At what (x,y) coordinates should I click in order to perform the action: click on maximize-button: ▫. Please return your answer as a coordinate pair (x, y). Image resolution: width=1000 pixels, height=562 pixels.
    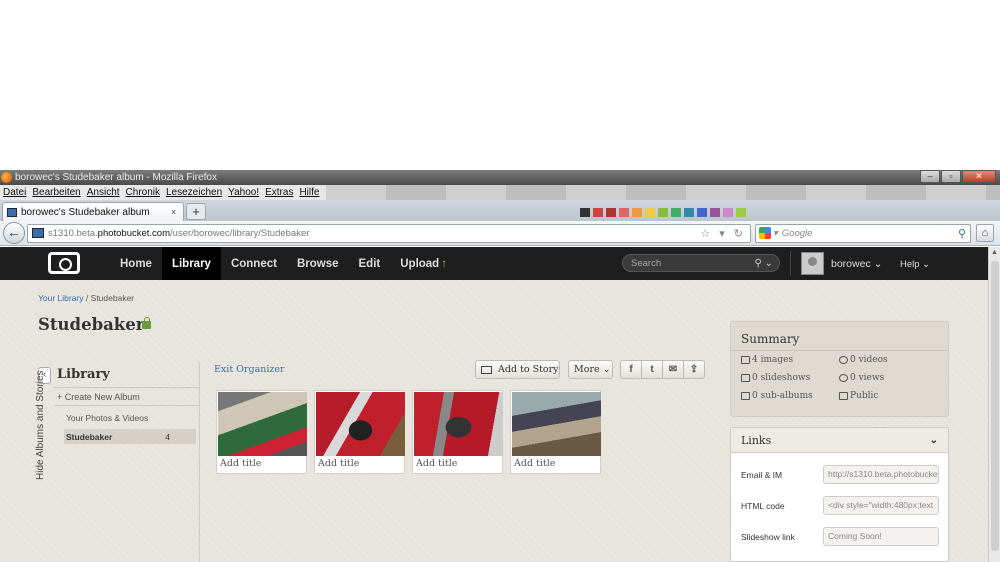
    Looking at the image, I should click on (951, 176).